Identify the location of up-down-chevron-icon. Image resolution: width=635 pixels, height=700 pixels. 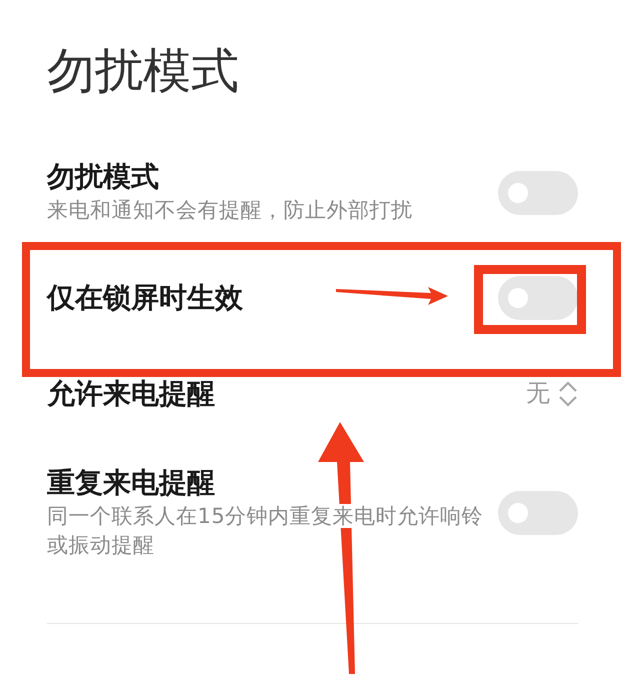
(568, 394).